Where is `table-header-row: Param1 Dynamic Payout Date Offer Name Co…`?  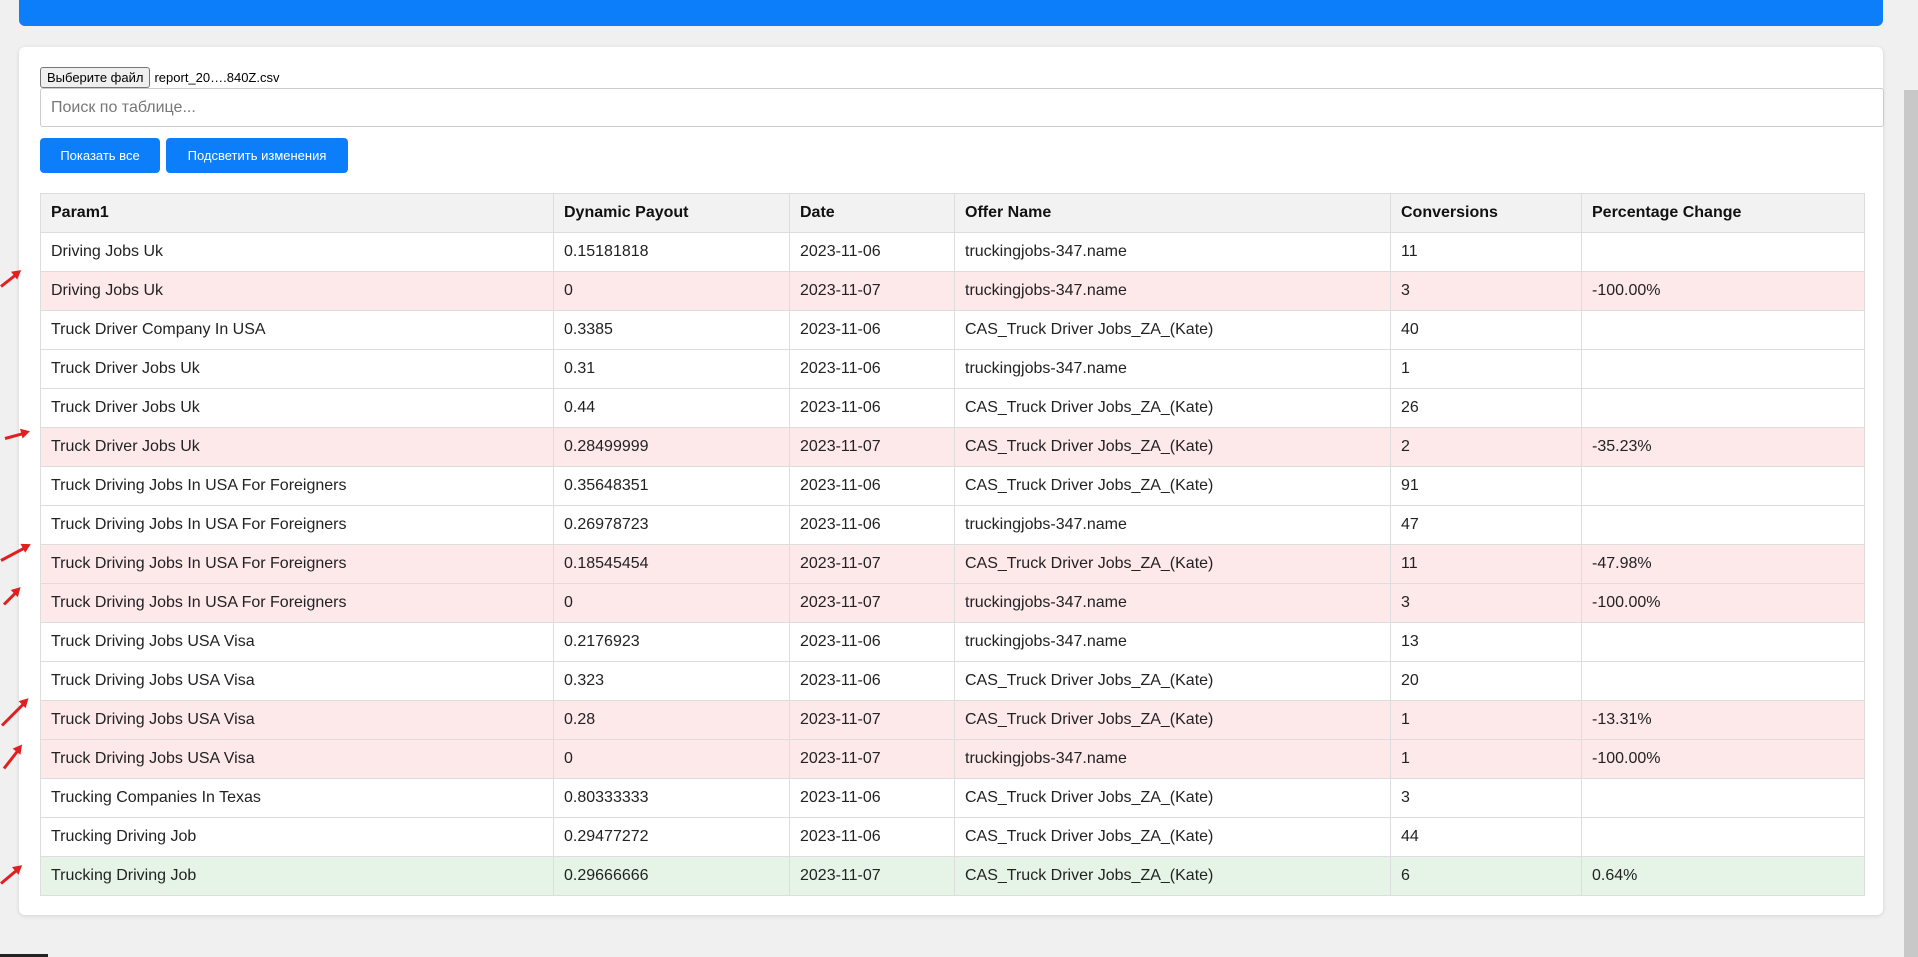 table-header-row: Param1 Dynamic Payout Date Offer Name Co… is located at coordinates (952, 213).